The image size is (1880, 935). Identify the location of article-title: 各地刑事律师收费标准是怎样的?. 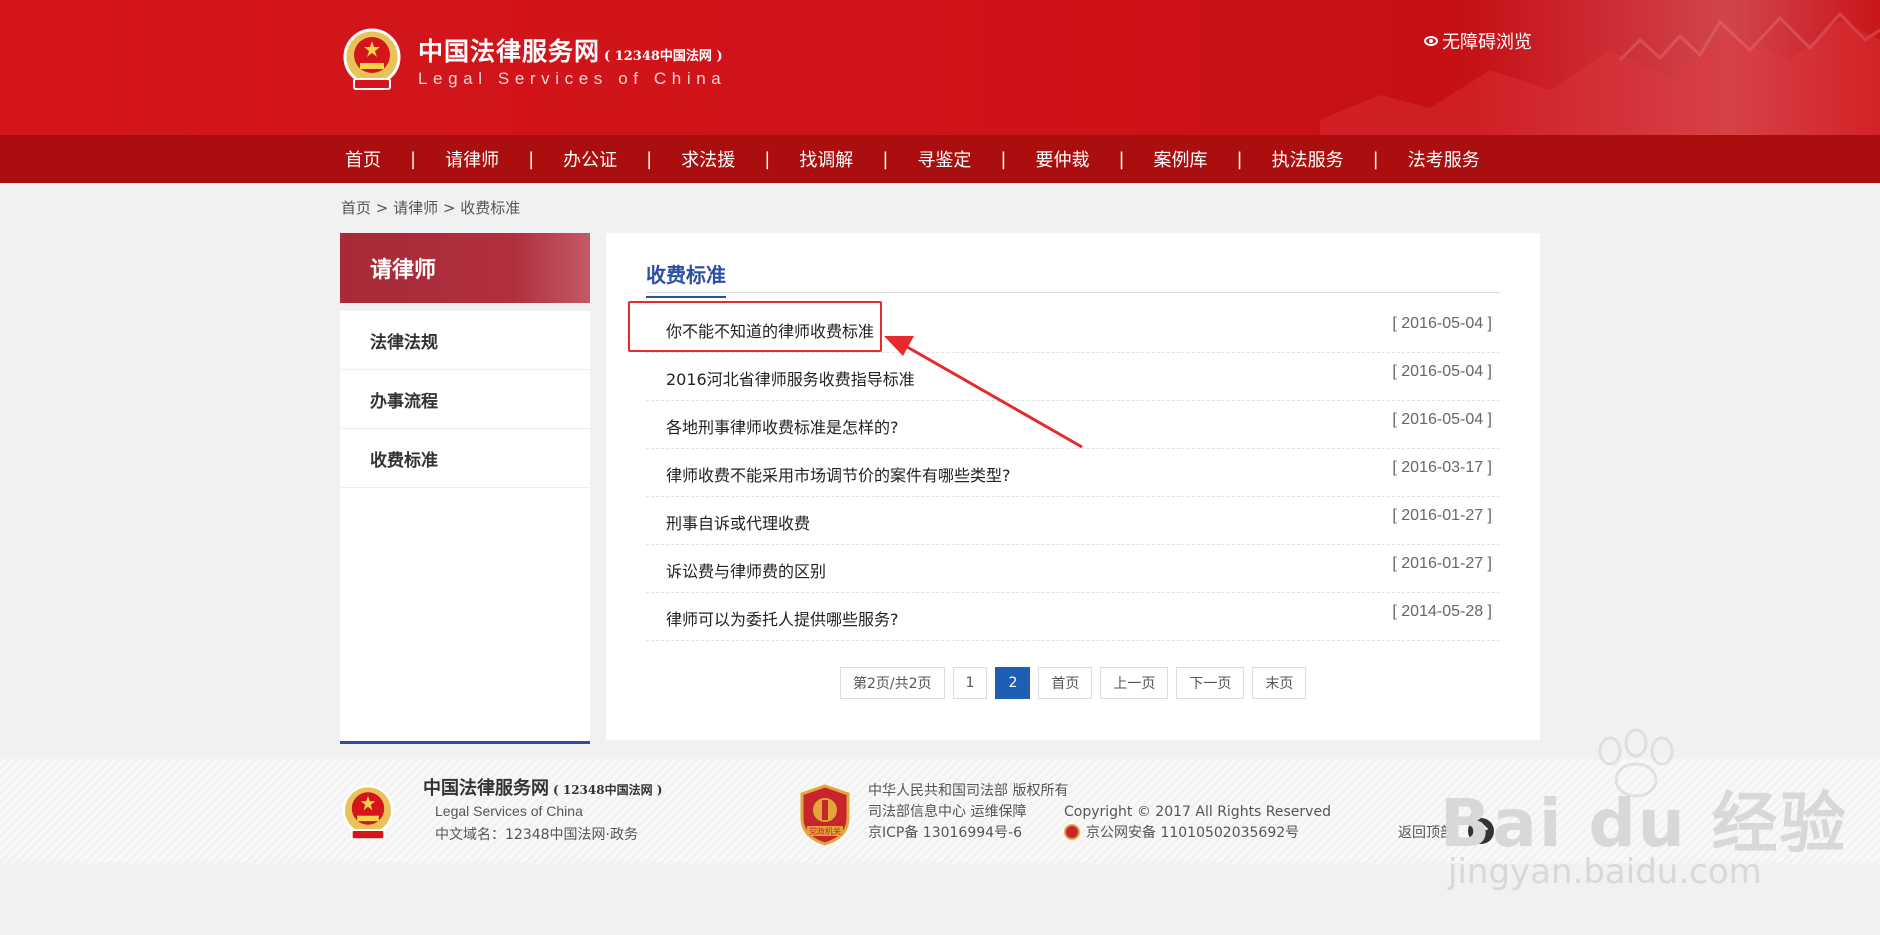
(782, 426).